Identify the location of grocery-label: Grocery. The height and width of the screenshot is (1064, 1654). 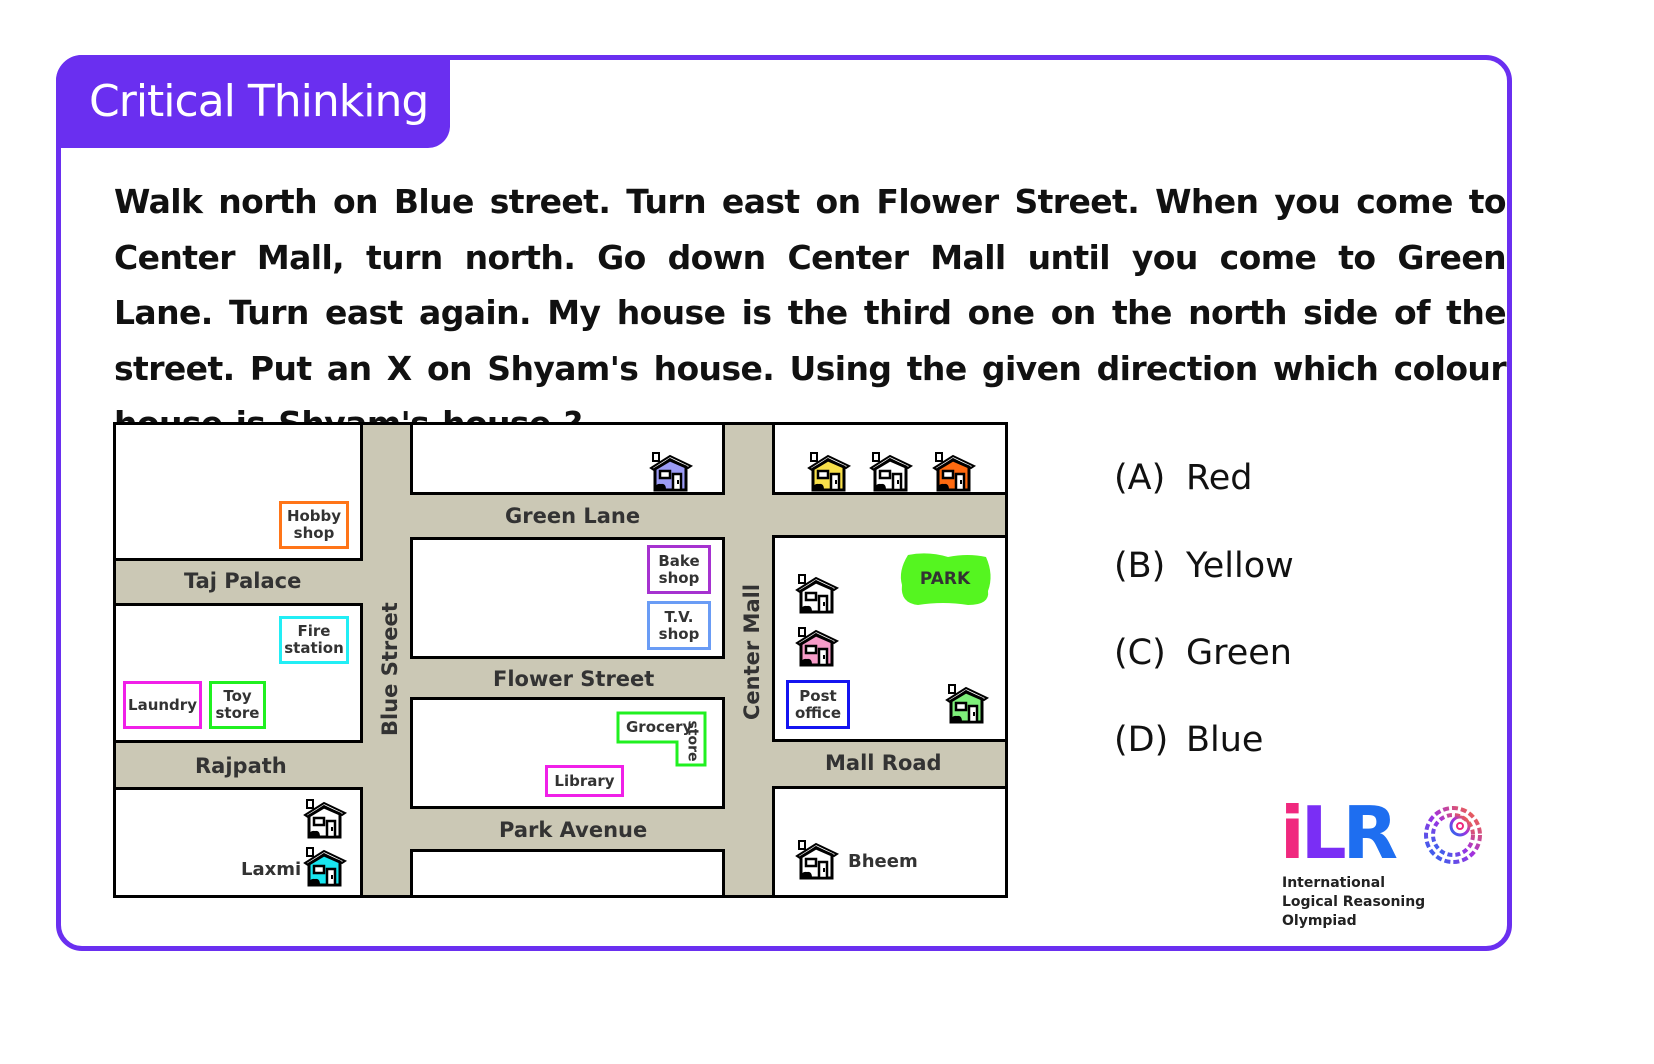
(659, 727).